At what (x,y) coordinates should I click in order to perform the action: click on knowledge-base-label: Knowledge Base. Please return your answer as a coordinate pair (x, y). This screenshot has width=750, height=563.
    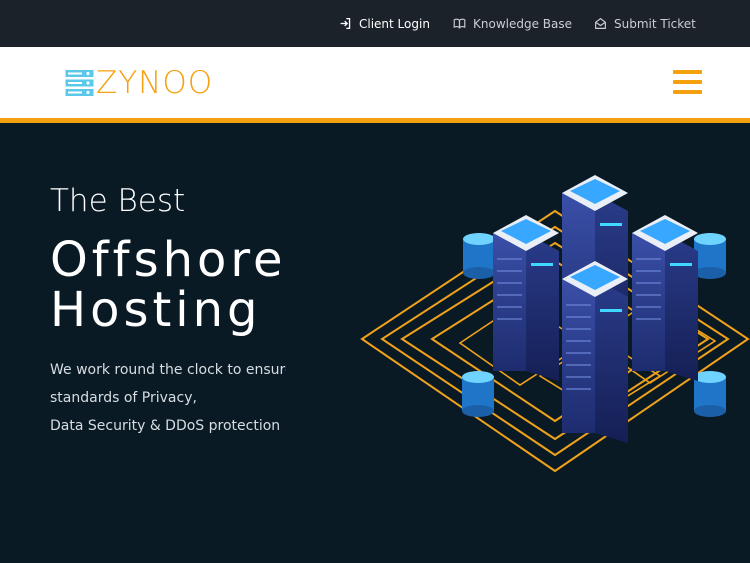
    Looking at the image, I should click on (522, 23).